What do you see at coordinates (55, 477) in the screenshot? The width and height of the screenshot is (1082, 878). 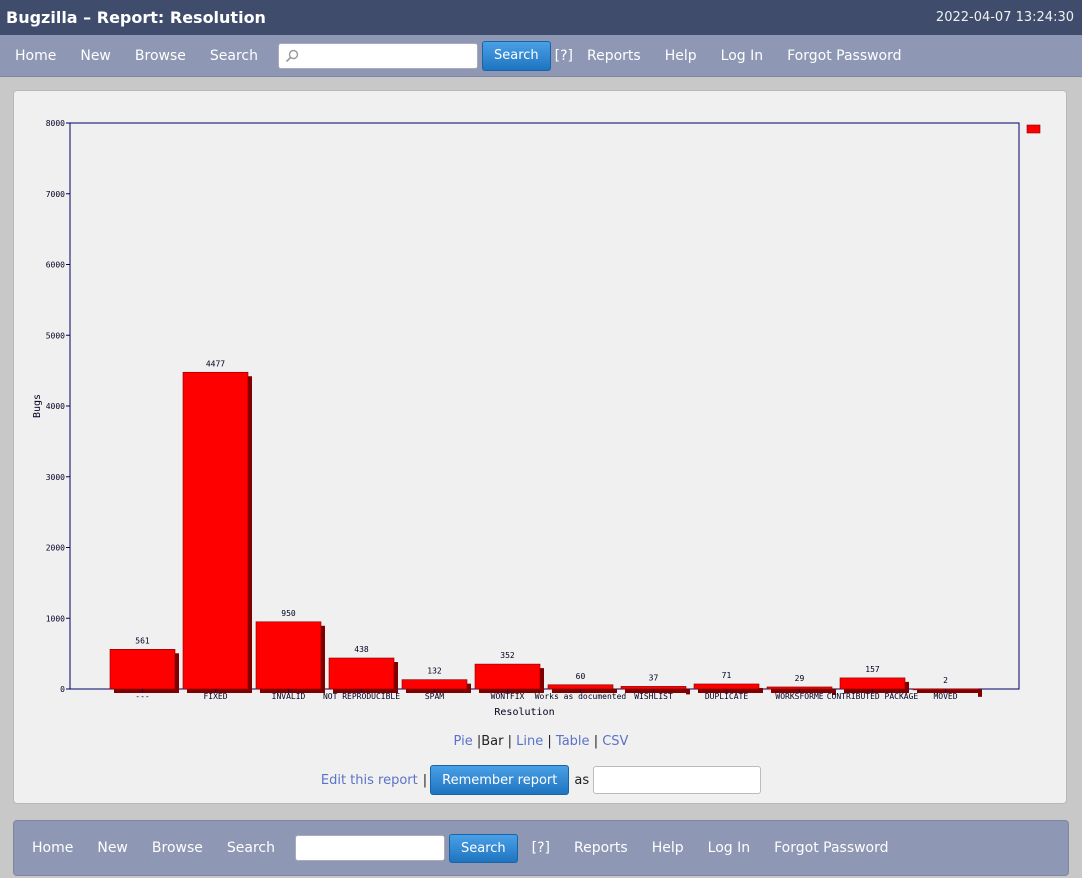 I see `y-tick-label: 3000` at bounding box center [55, 477].